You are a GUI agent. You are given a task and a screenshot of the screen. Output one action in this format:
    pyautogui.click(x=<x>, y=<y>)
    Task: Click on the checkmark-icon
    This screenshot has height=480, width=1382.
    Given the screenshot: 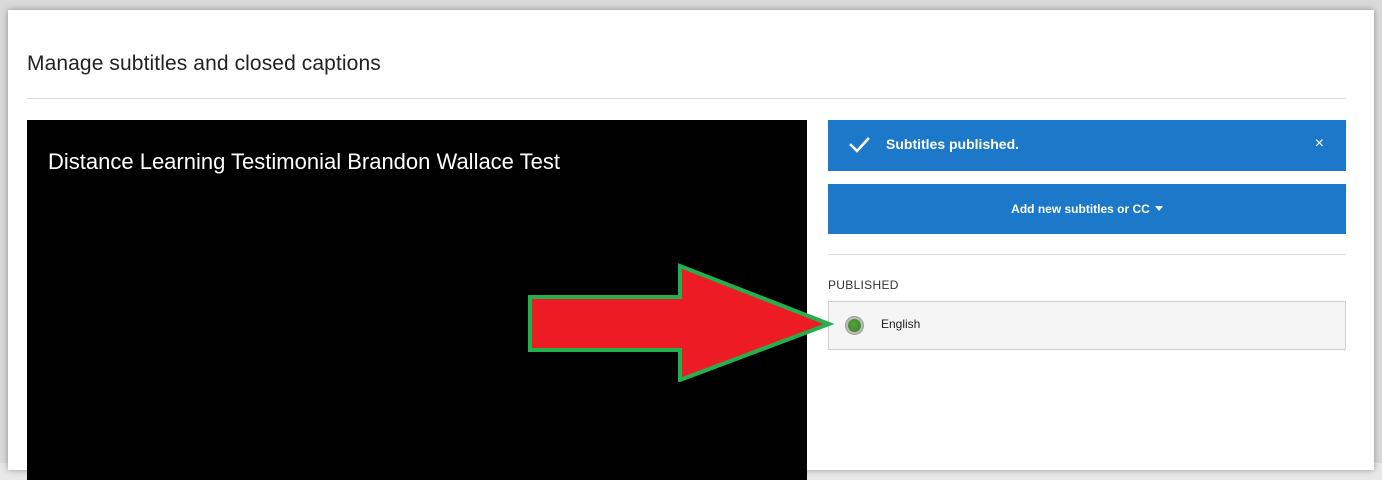 What is the action you would take?
    pyautogui.click(x=859, y=145)
    